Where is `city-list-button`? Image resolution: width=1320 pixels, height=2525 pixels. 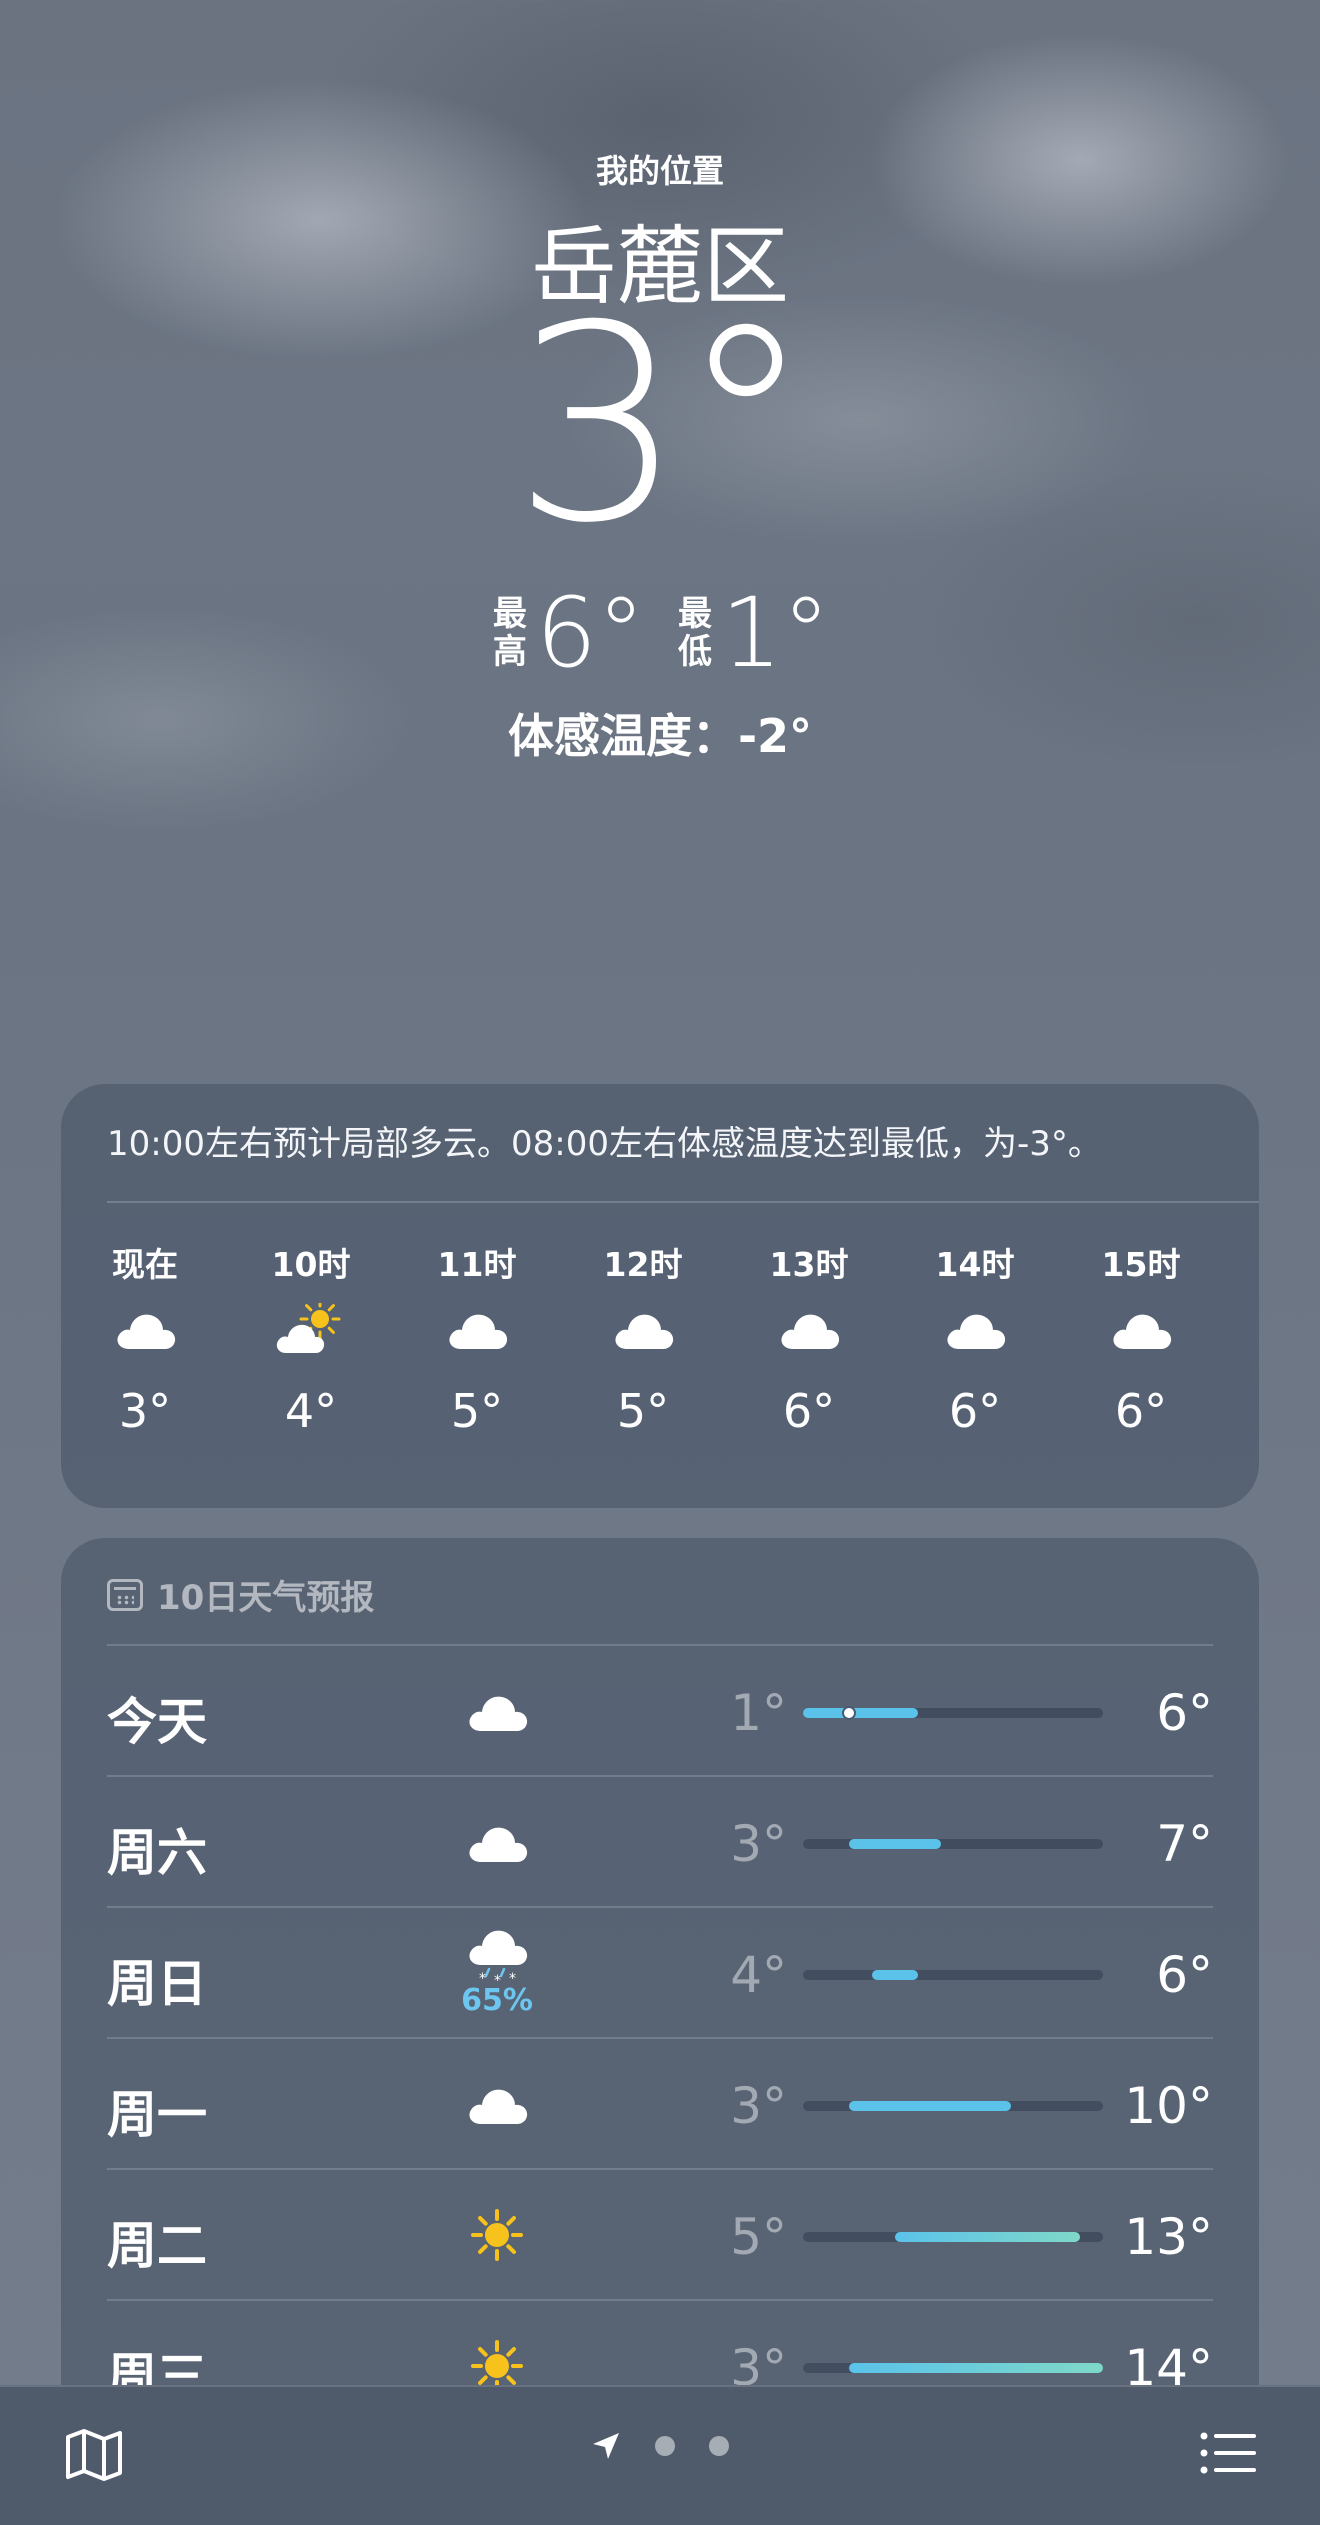
city-list-button is located at coordinates (1228, 2455).